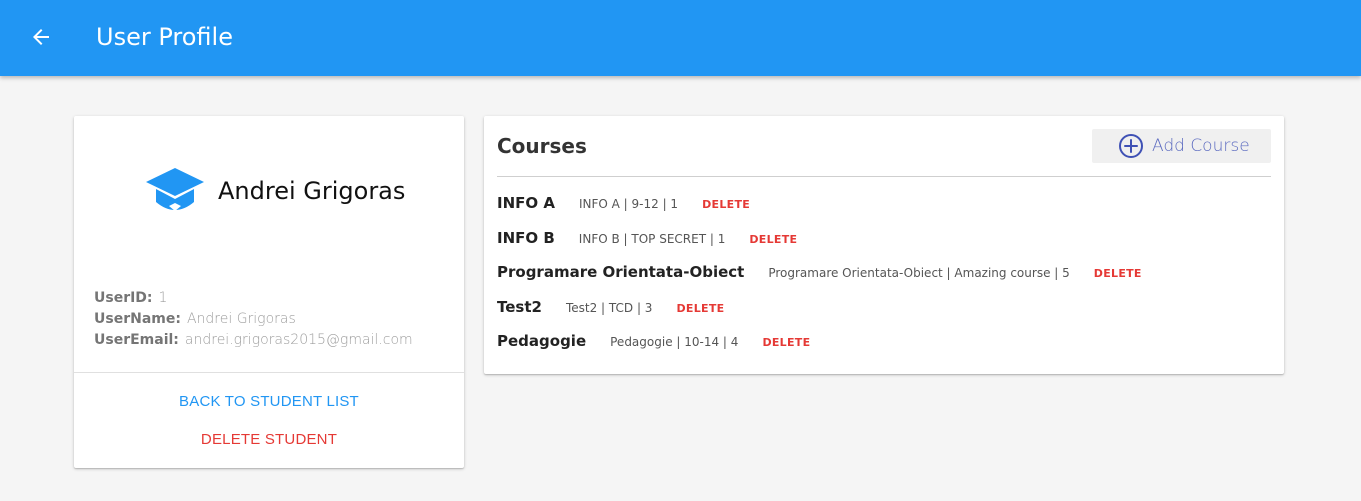 This screenshot has width=1361, height=501. I want to click on delete-student-button: DELETE STUDENT, so click(269, 439).